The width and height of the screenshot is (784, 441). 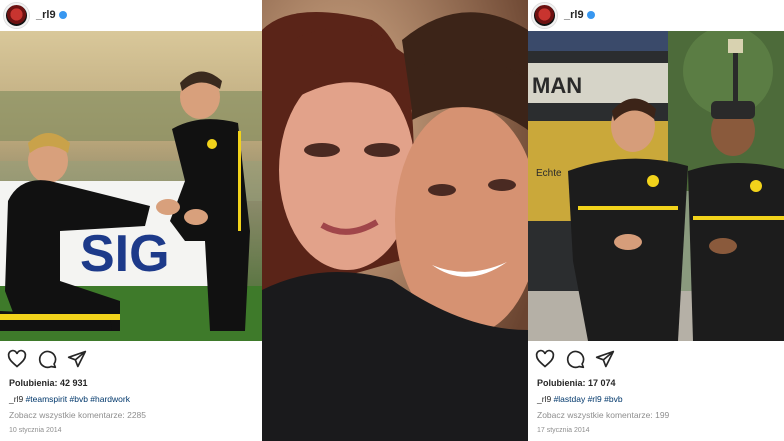 I want to click on post-date: 17 stycznia 2014, so click(x=563, y=430).